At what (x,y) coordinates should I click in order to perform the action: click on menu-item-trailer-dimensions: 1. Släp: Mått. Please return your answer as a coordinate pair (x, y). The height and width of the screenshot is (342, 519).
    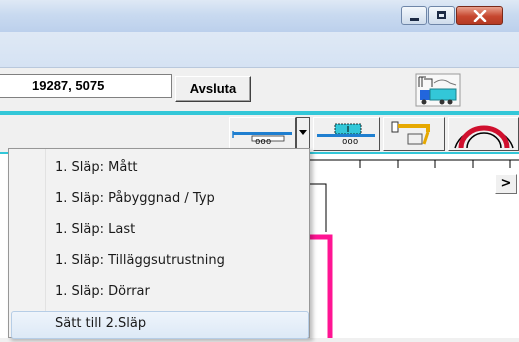
    Looking at the image, I should click on (96, 168).